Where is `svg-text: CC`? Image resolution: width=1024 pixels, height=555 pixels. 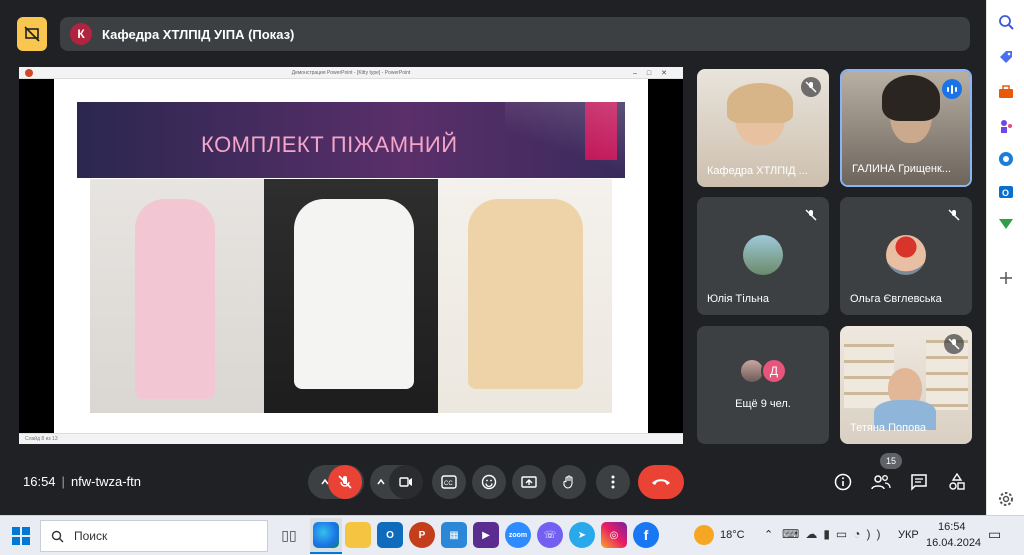 svg-text: CC is located at coordinates (448, 484).